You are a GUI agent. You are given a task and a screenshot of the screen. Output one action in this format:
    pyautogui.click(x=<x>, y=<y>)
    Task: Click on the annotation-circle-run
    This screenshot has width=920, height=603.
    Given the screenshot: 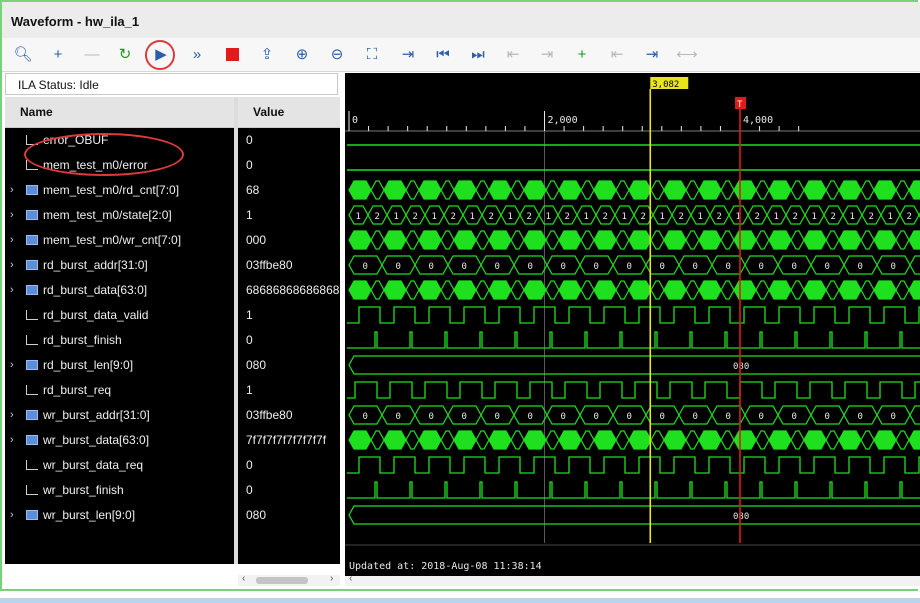 What is the action you would take?
    pyautogui.click(x=160, y=55)
    